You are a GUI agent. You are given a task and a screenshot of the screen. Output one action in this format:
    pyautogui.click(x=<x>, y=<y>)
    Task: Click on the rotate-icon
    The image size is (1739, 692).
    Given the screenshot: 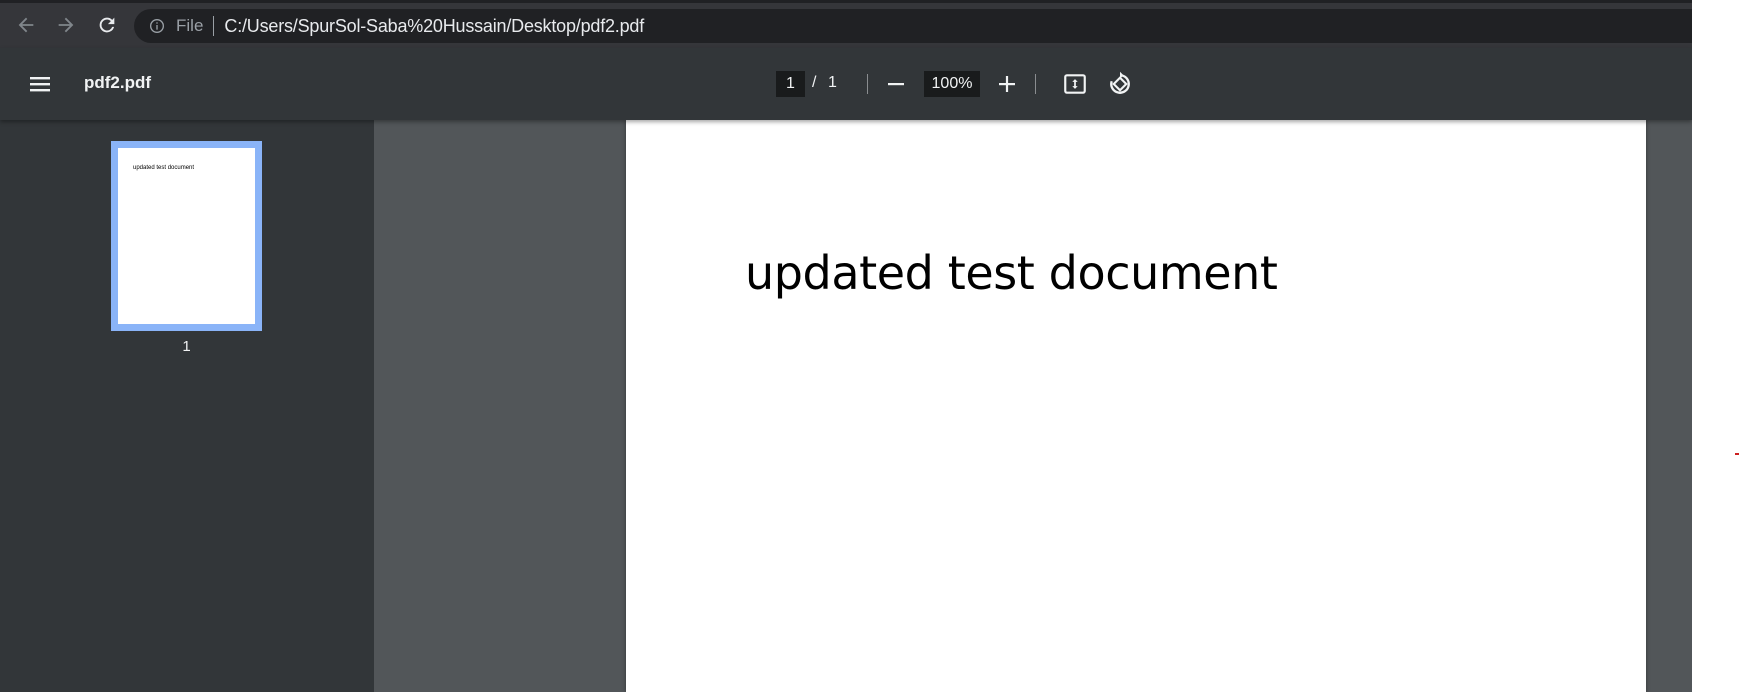 What is the action you would take?
    pyautogui.click(x=1120, y=82)
    